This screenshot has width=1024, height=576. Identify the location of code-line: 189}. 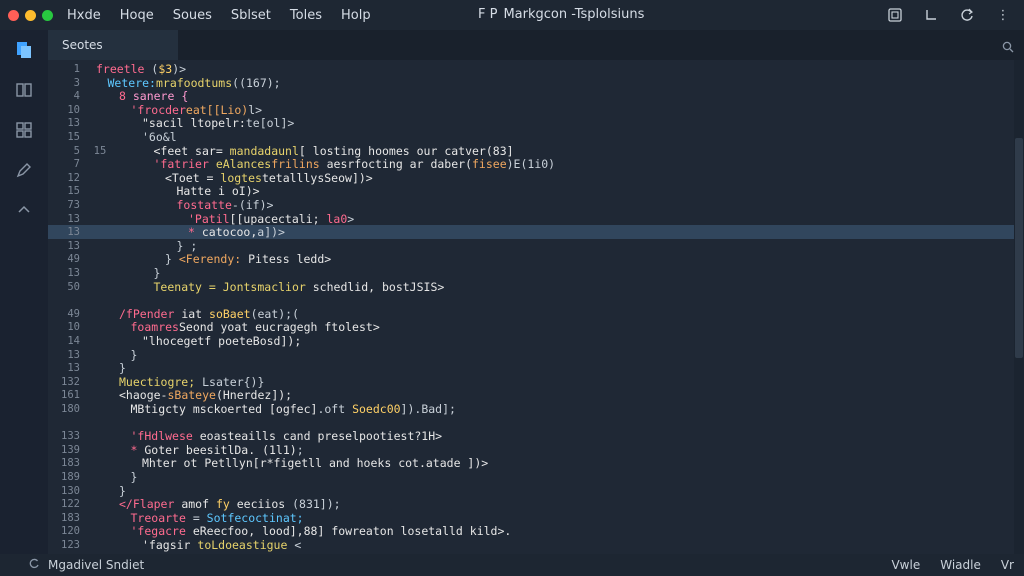
(531, 477).